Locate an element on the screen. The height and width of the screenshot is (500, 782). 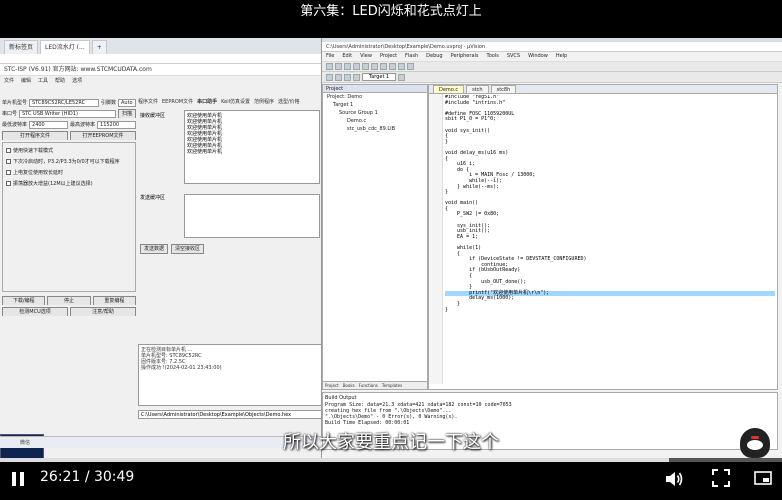
open-file-button: 打开程序文件 is located at coordinates (35, 135).